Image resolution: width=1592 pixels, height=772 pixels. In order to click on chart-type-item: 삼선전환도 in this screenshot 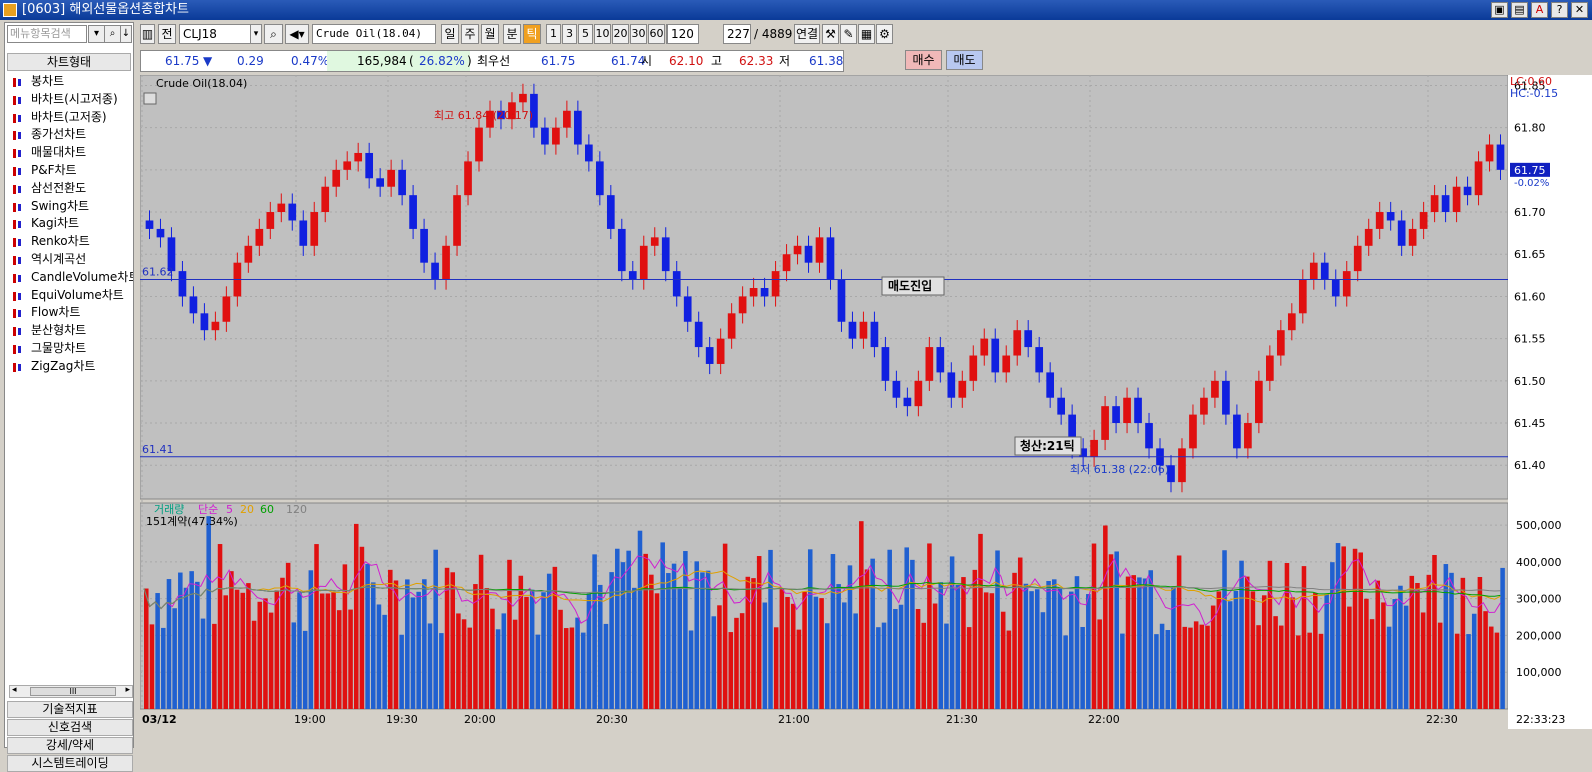, I will do `click(70, 189)`.